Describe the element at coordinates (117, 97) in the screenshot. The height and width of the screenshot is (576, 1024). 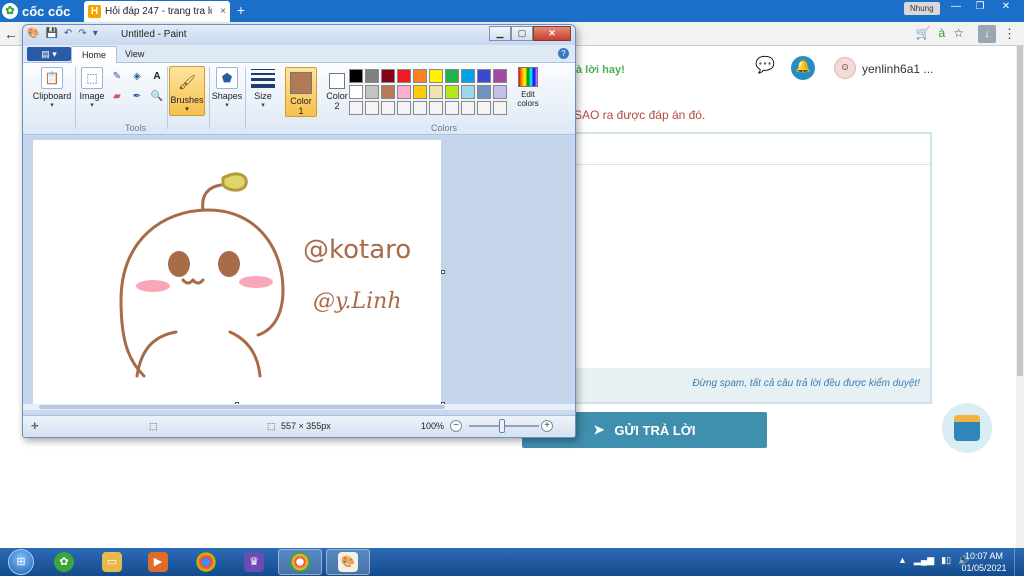
I see `eraser-icon: ▰` at that location.